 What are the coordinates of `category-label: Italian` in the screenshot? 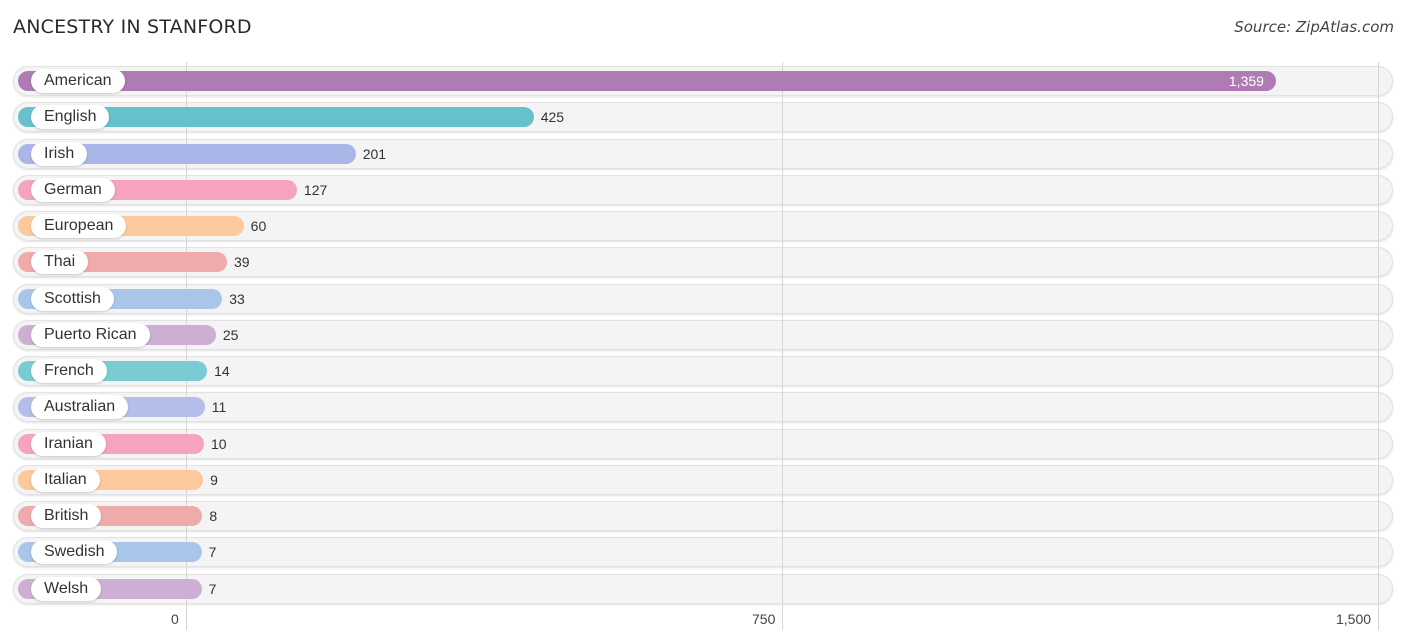 It's located at (65, 479).